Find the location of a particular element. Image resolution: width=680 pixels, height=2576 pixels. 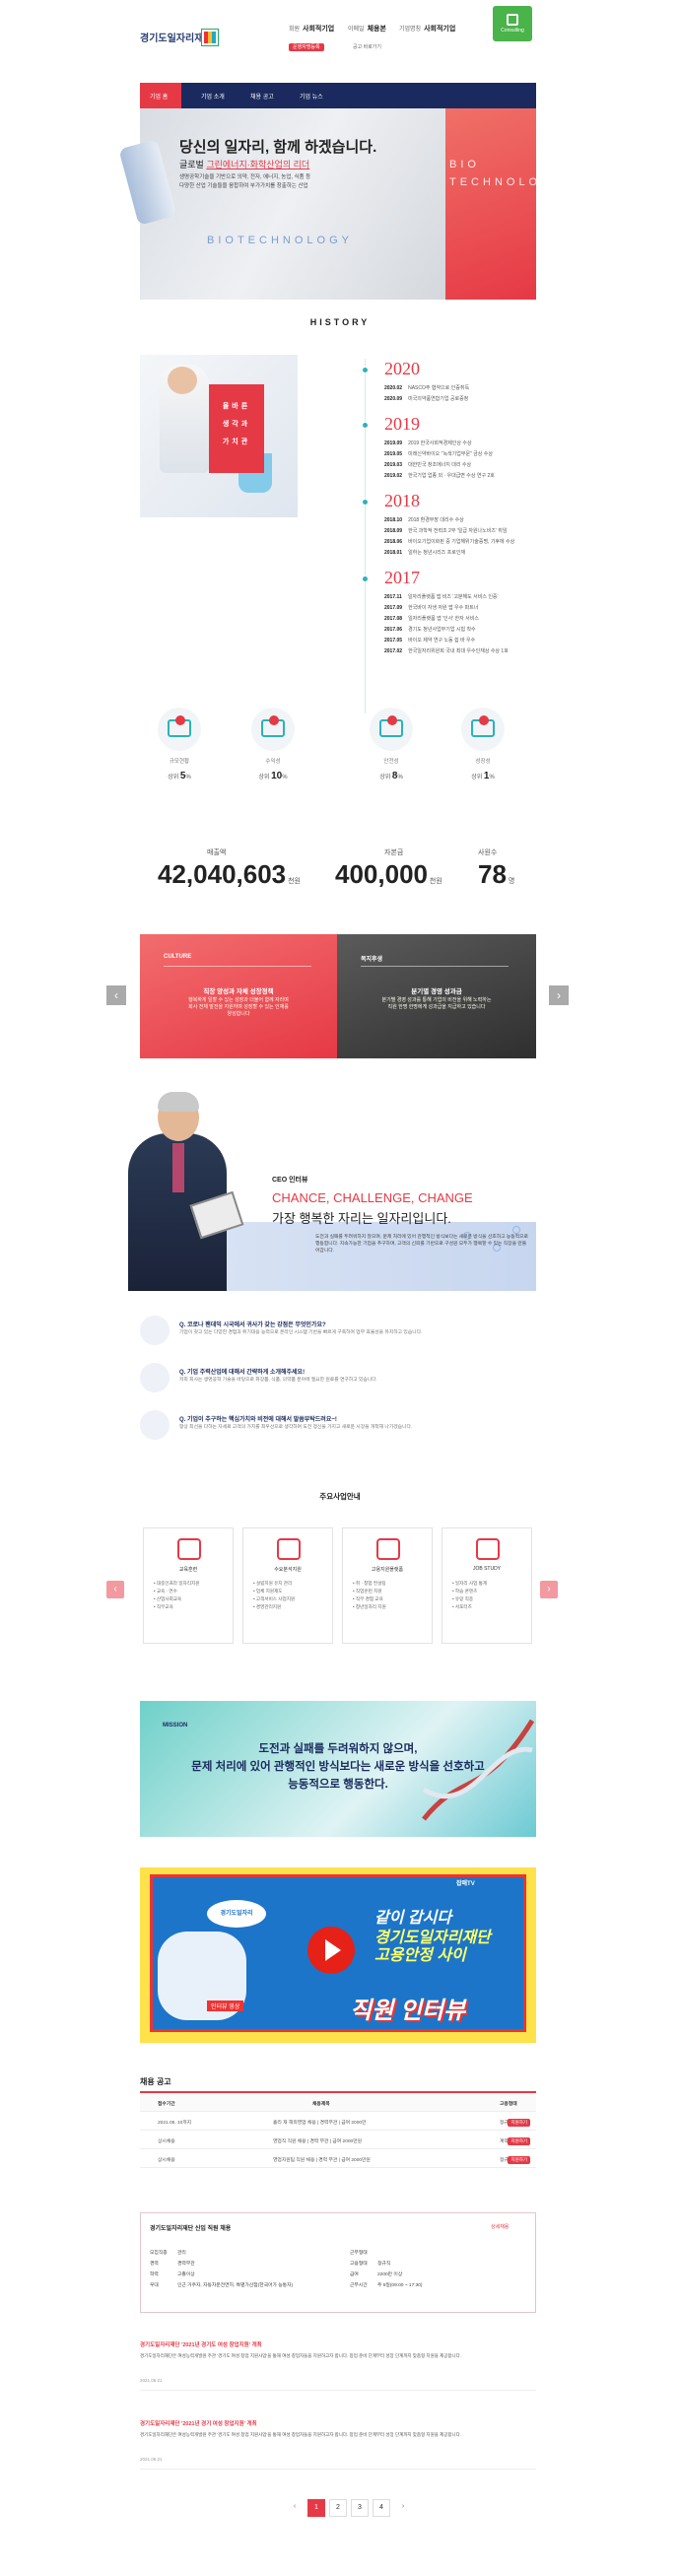

stat-value: 상위 8% is located at coordinates (391, 776).